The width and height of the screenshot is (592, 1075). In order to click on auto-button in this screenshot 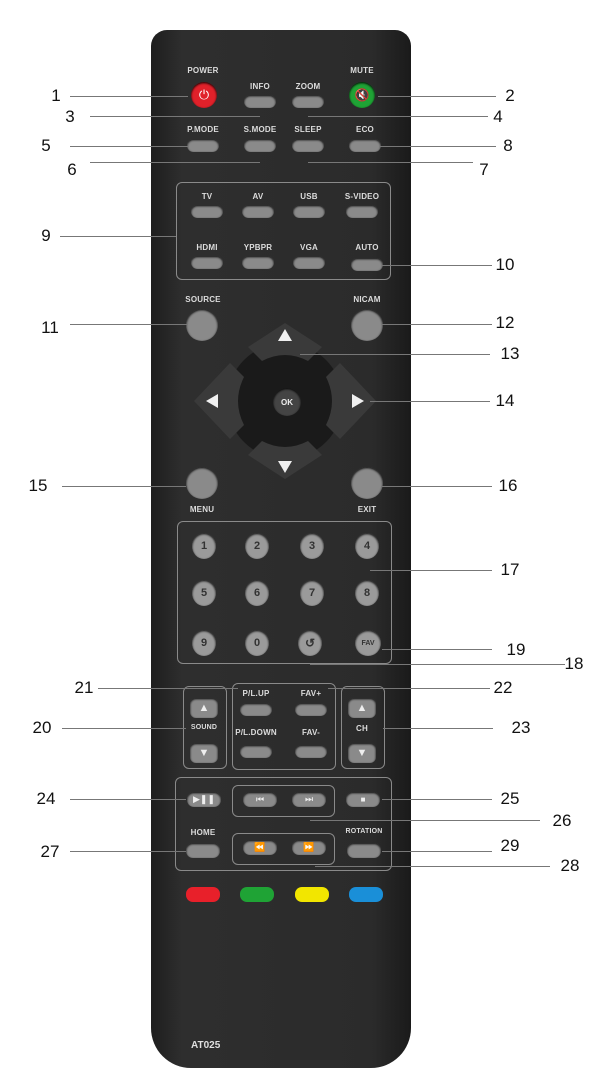, I will do `click(367, 264)`.